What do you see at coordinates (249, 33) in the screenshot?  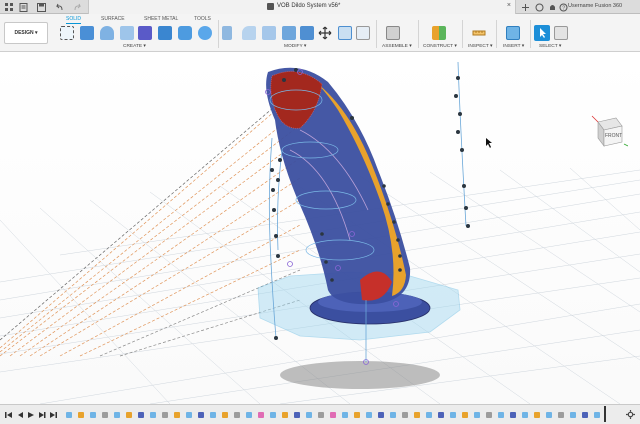 I see `fillet-icon` at bounding box center [249, 33].